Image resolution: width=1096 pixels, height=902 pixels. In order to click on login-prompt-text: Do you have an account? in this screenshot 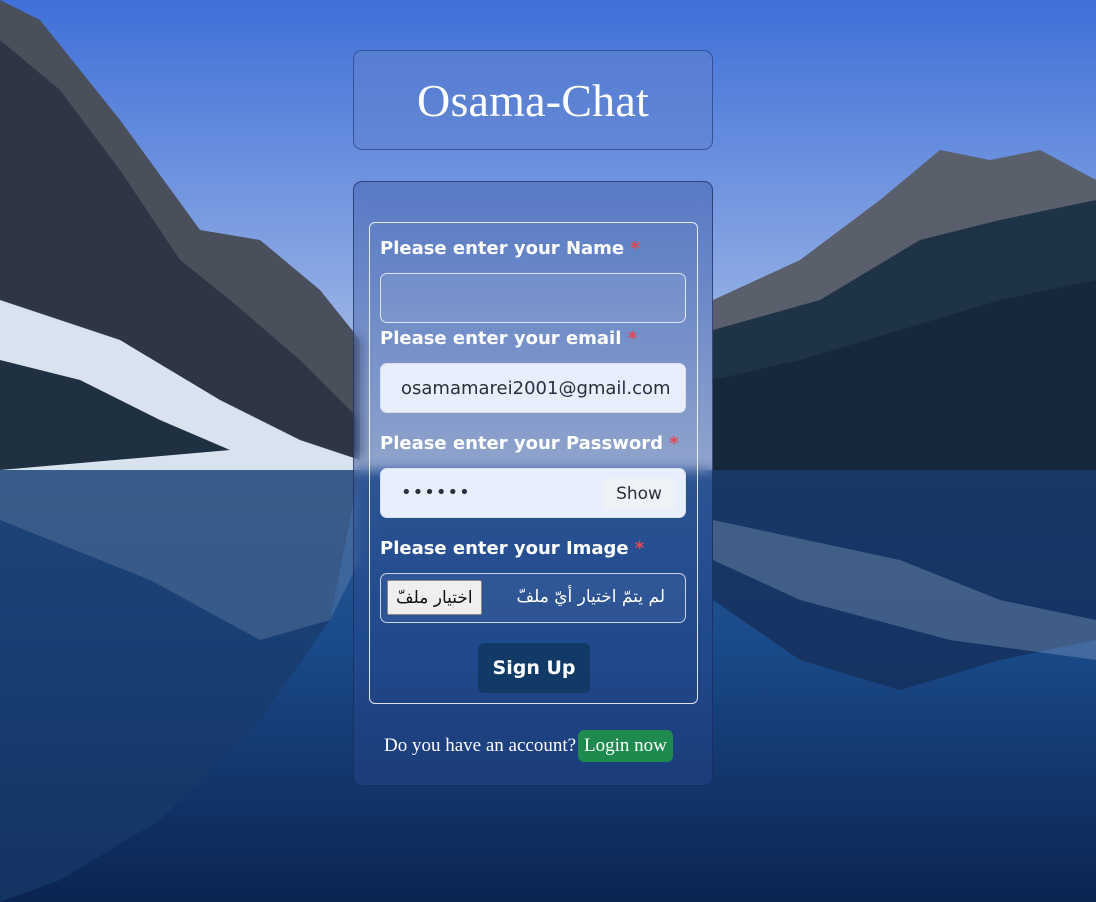, I will do `click(480, 745)`.